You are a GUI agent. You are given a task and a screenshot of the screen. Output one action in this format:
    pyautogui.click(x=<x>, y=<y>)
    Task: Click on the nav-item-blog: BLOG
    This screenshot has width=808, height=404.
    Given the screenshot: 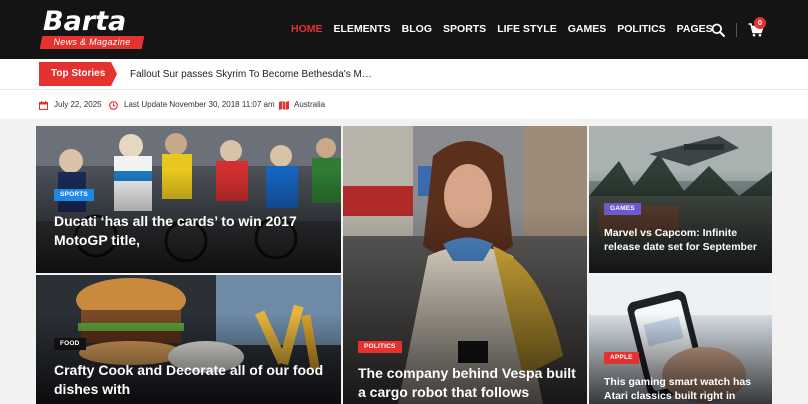 What is the action you would take?
    pyautogui.click(x=417, y=29)
    